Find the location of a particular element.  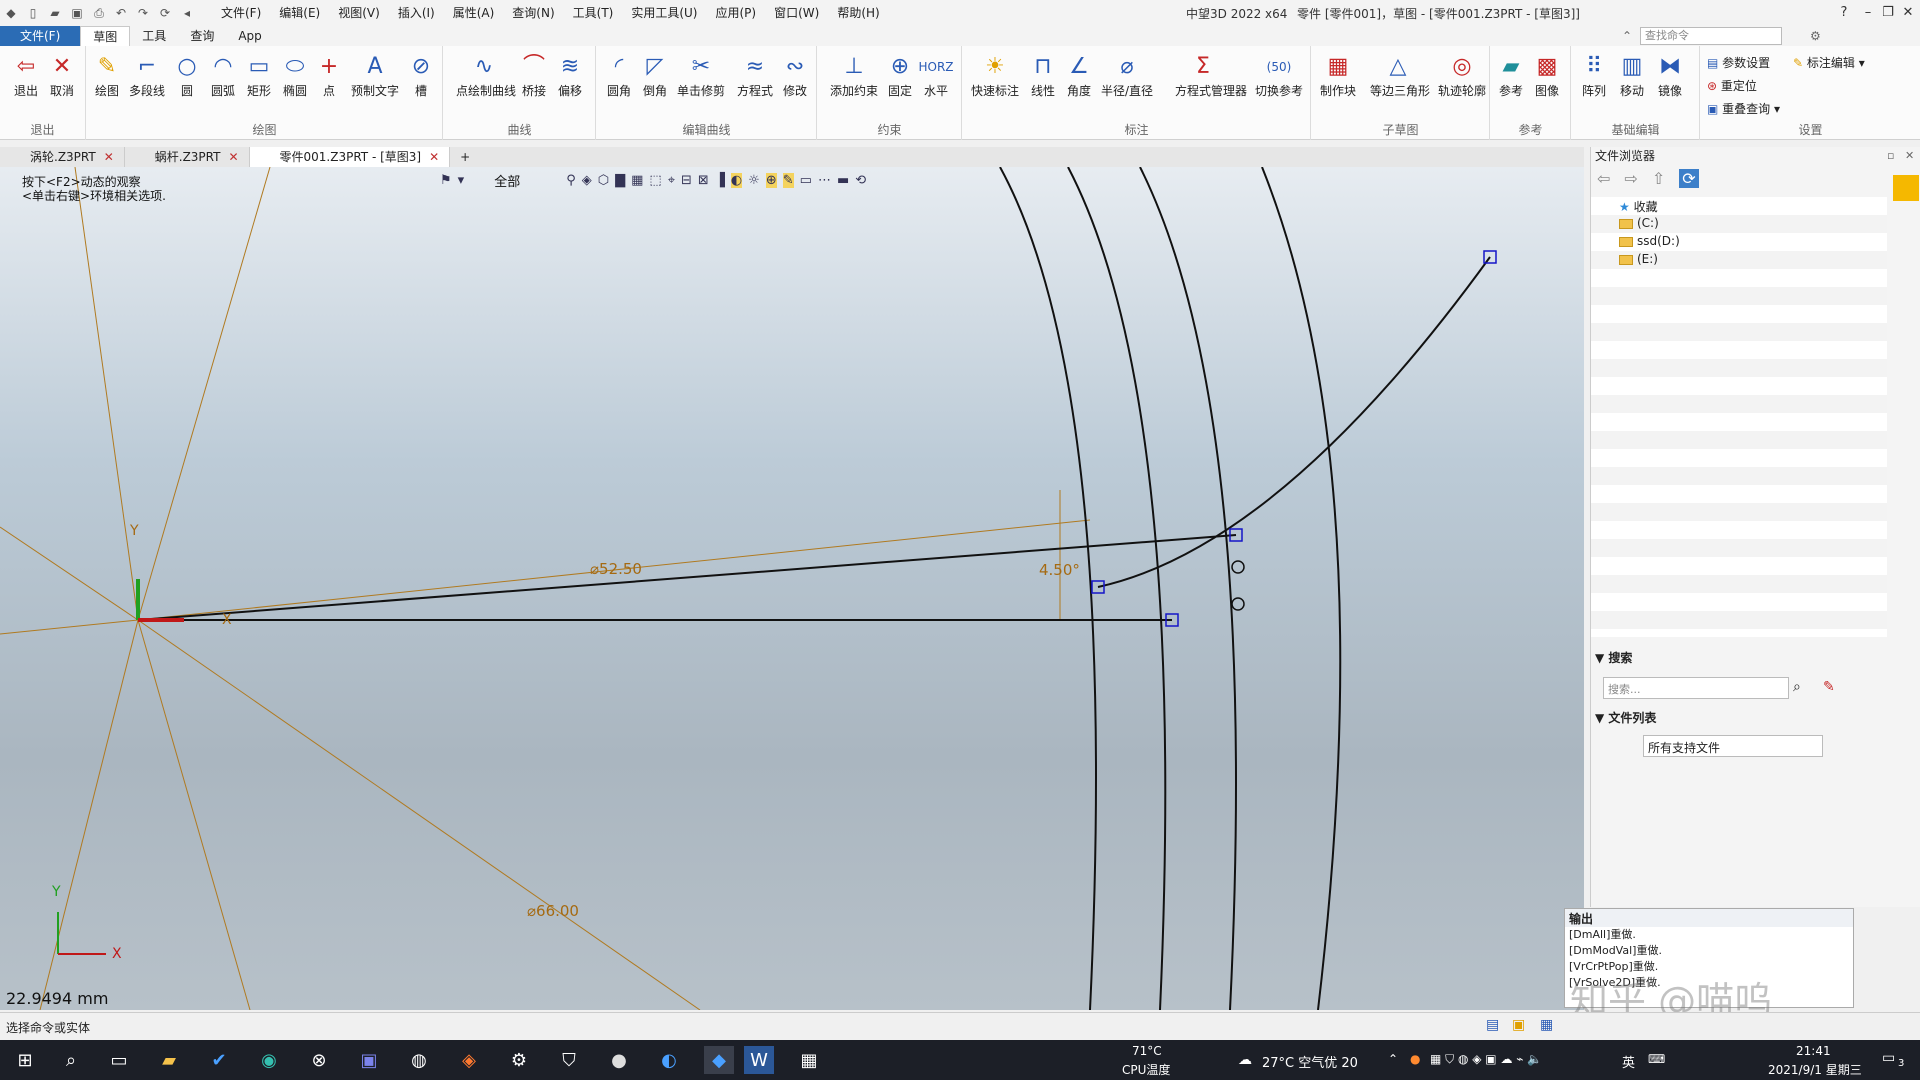

close-button: ✕ is located at coordinates (1908, 13).